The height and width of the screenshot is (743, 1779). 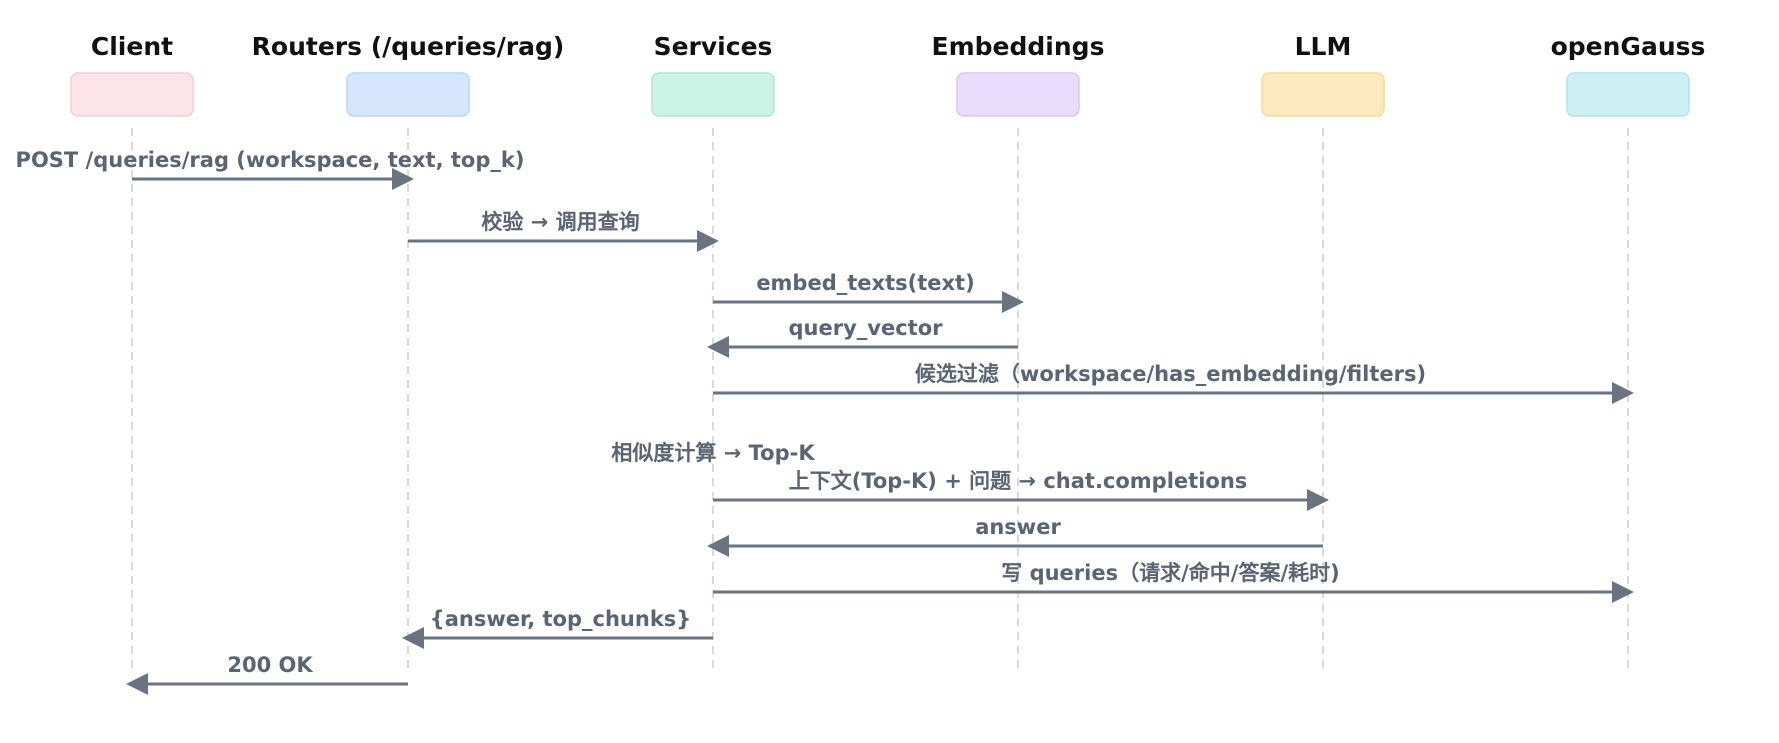 I want to click on message-label: 校验 → 调用查询, so click(x=560, y=222).